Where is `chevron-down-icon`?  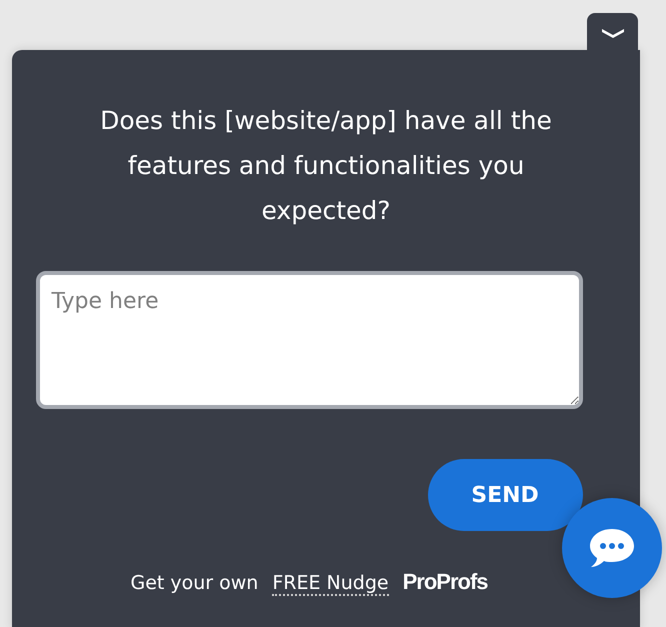 chevron-down-icon is located at coordinates (612, 33).